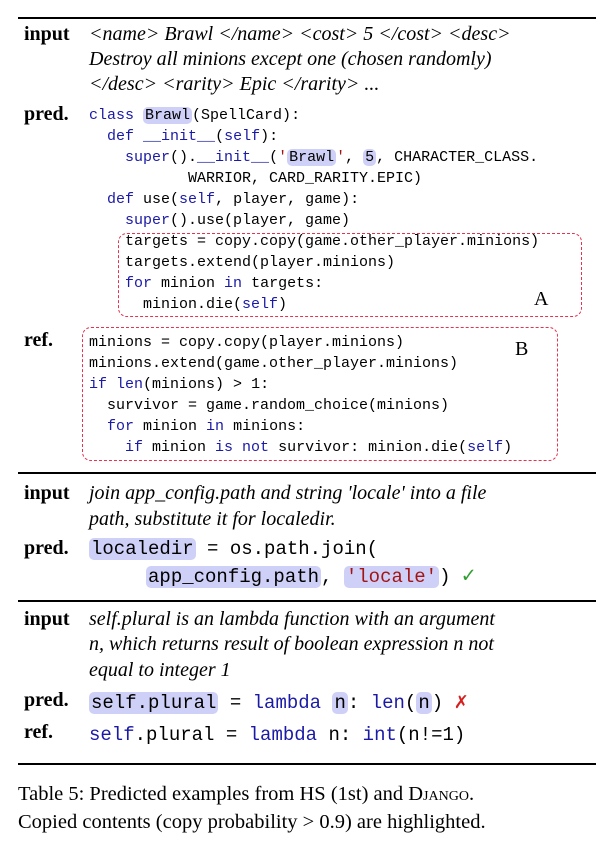  I want to click on ex3-pred-code: self.plural = lambda n: len(n) ✗, so click(278, 702).